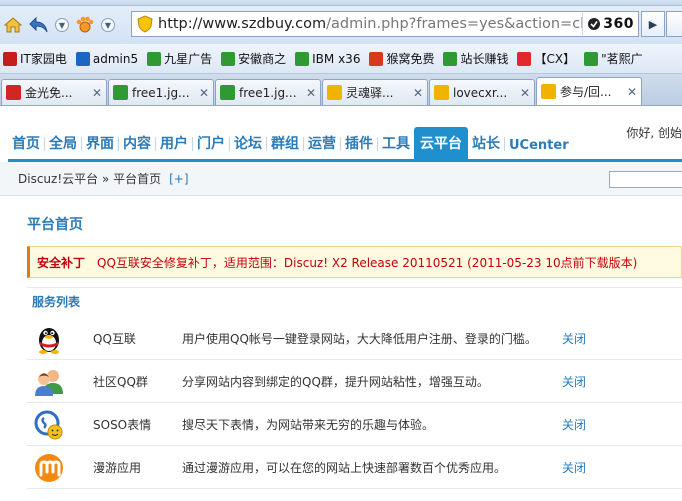  Describe the element at coordinates (454, 24) in the screenshot. I see `url-path: /admin.php?frames=yes&action=cloud&` at that location.